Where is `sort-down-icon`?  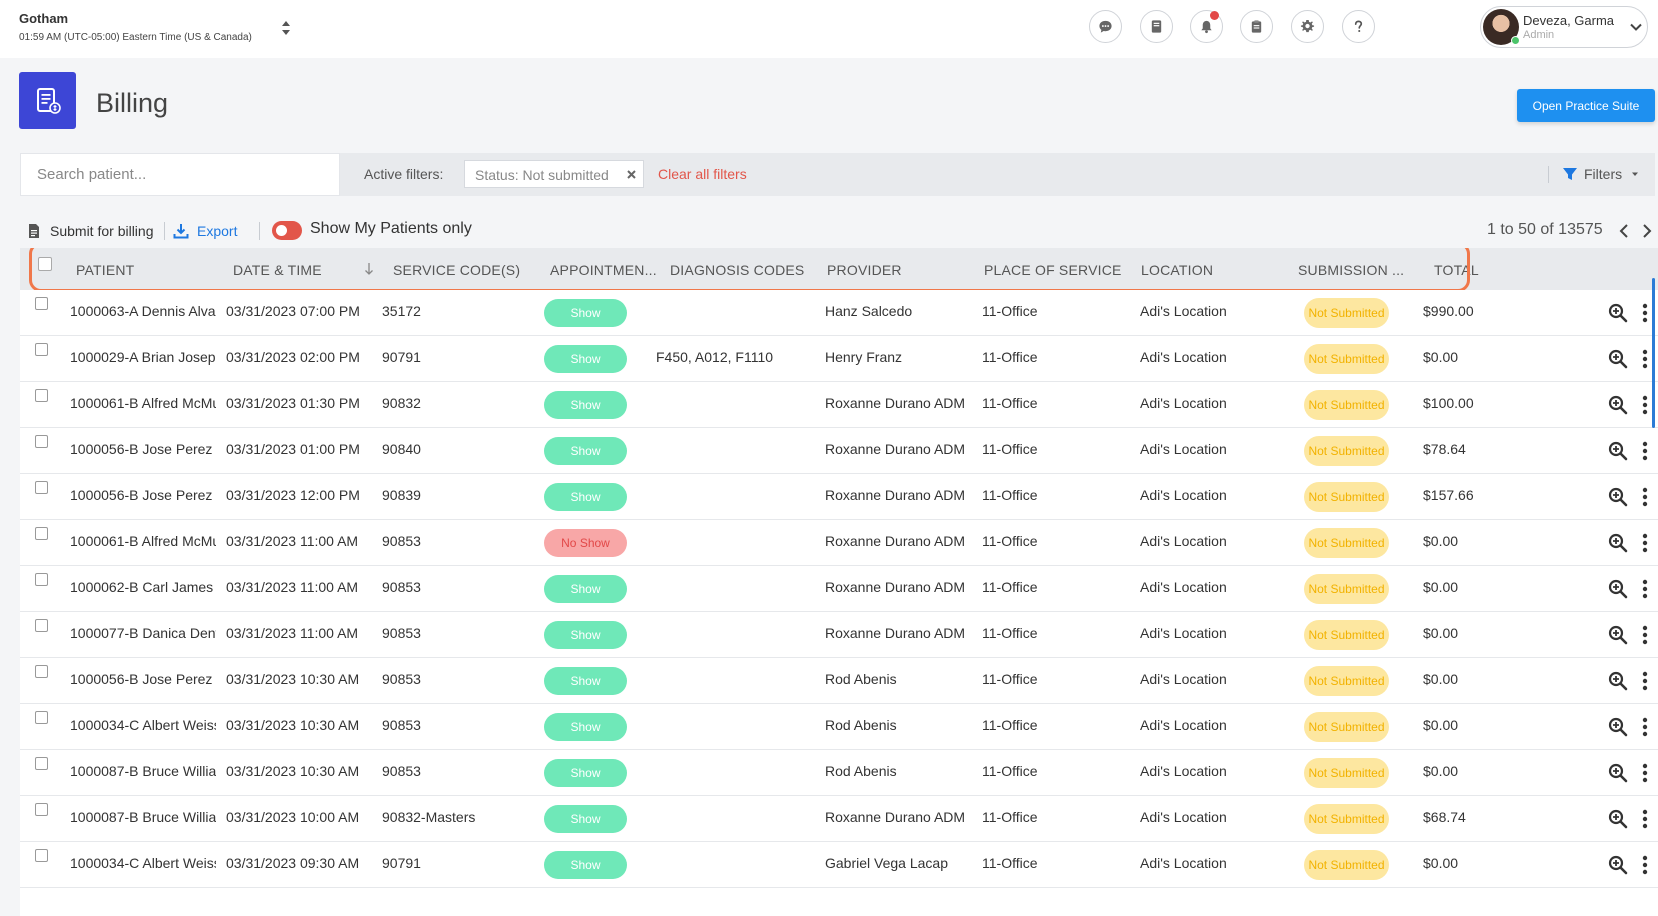 sort-down-icon is located at coordinates (369, 269).